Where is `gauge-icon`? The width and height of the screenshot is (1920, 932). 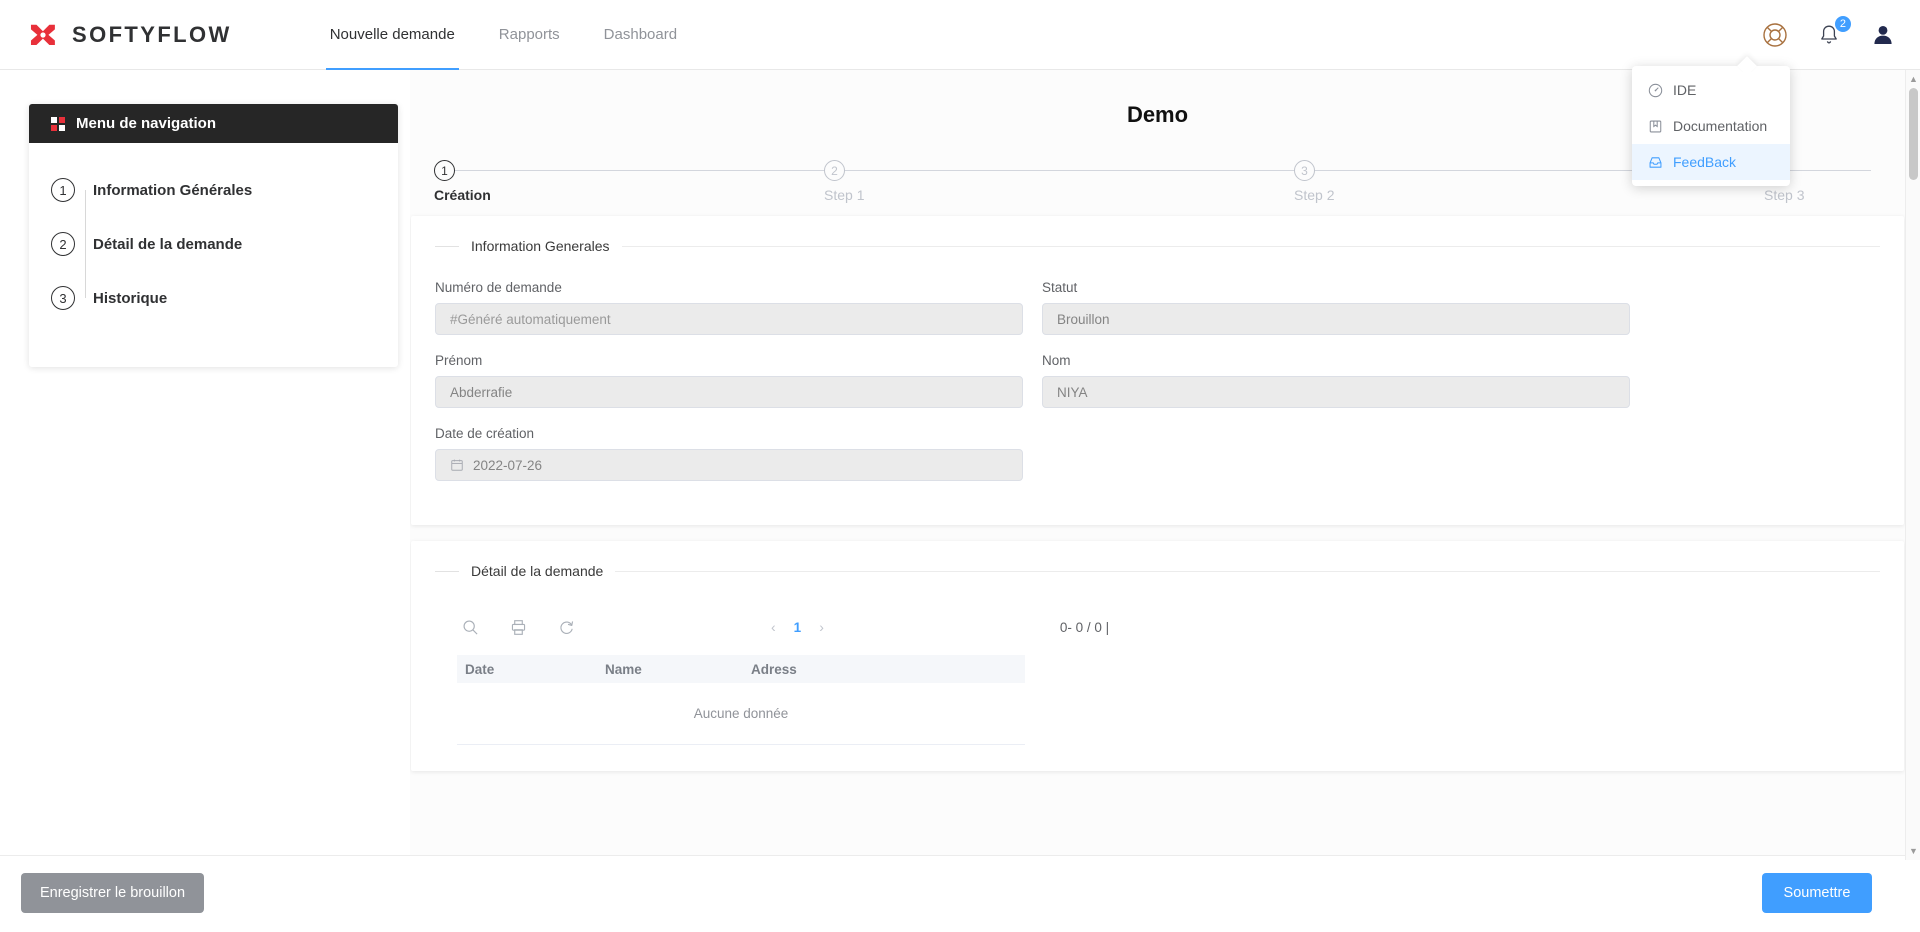
gauge-icon is located at coordinates (1655, 90).